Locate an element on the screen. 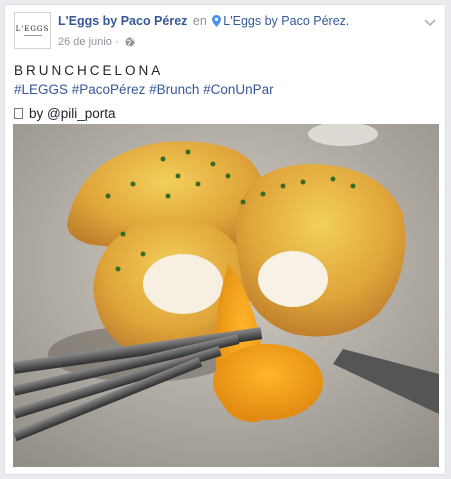 Image resolution: width=451 pixels, height=479 pixels. post-date-link: 26 de junio is located at coordinates (85, 42).